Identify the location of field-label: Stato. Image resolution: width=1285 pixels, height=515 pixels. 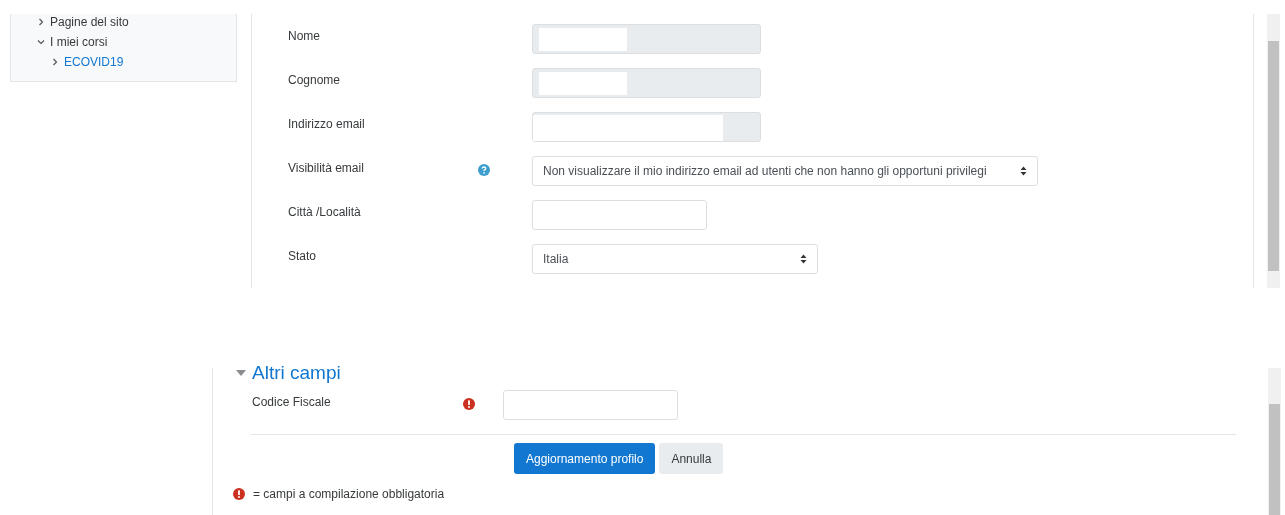
(303, 255).